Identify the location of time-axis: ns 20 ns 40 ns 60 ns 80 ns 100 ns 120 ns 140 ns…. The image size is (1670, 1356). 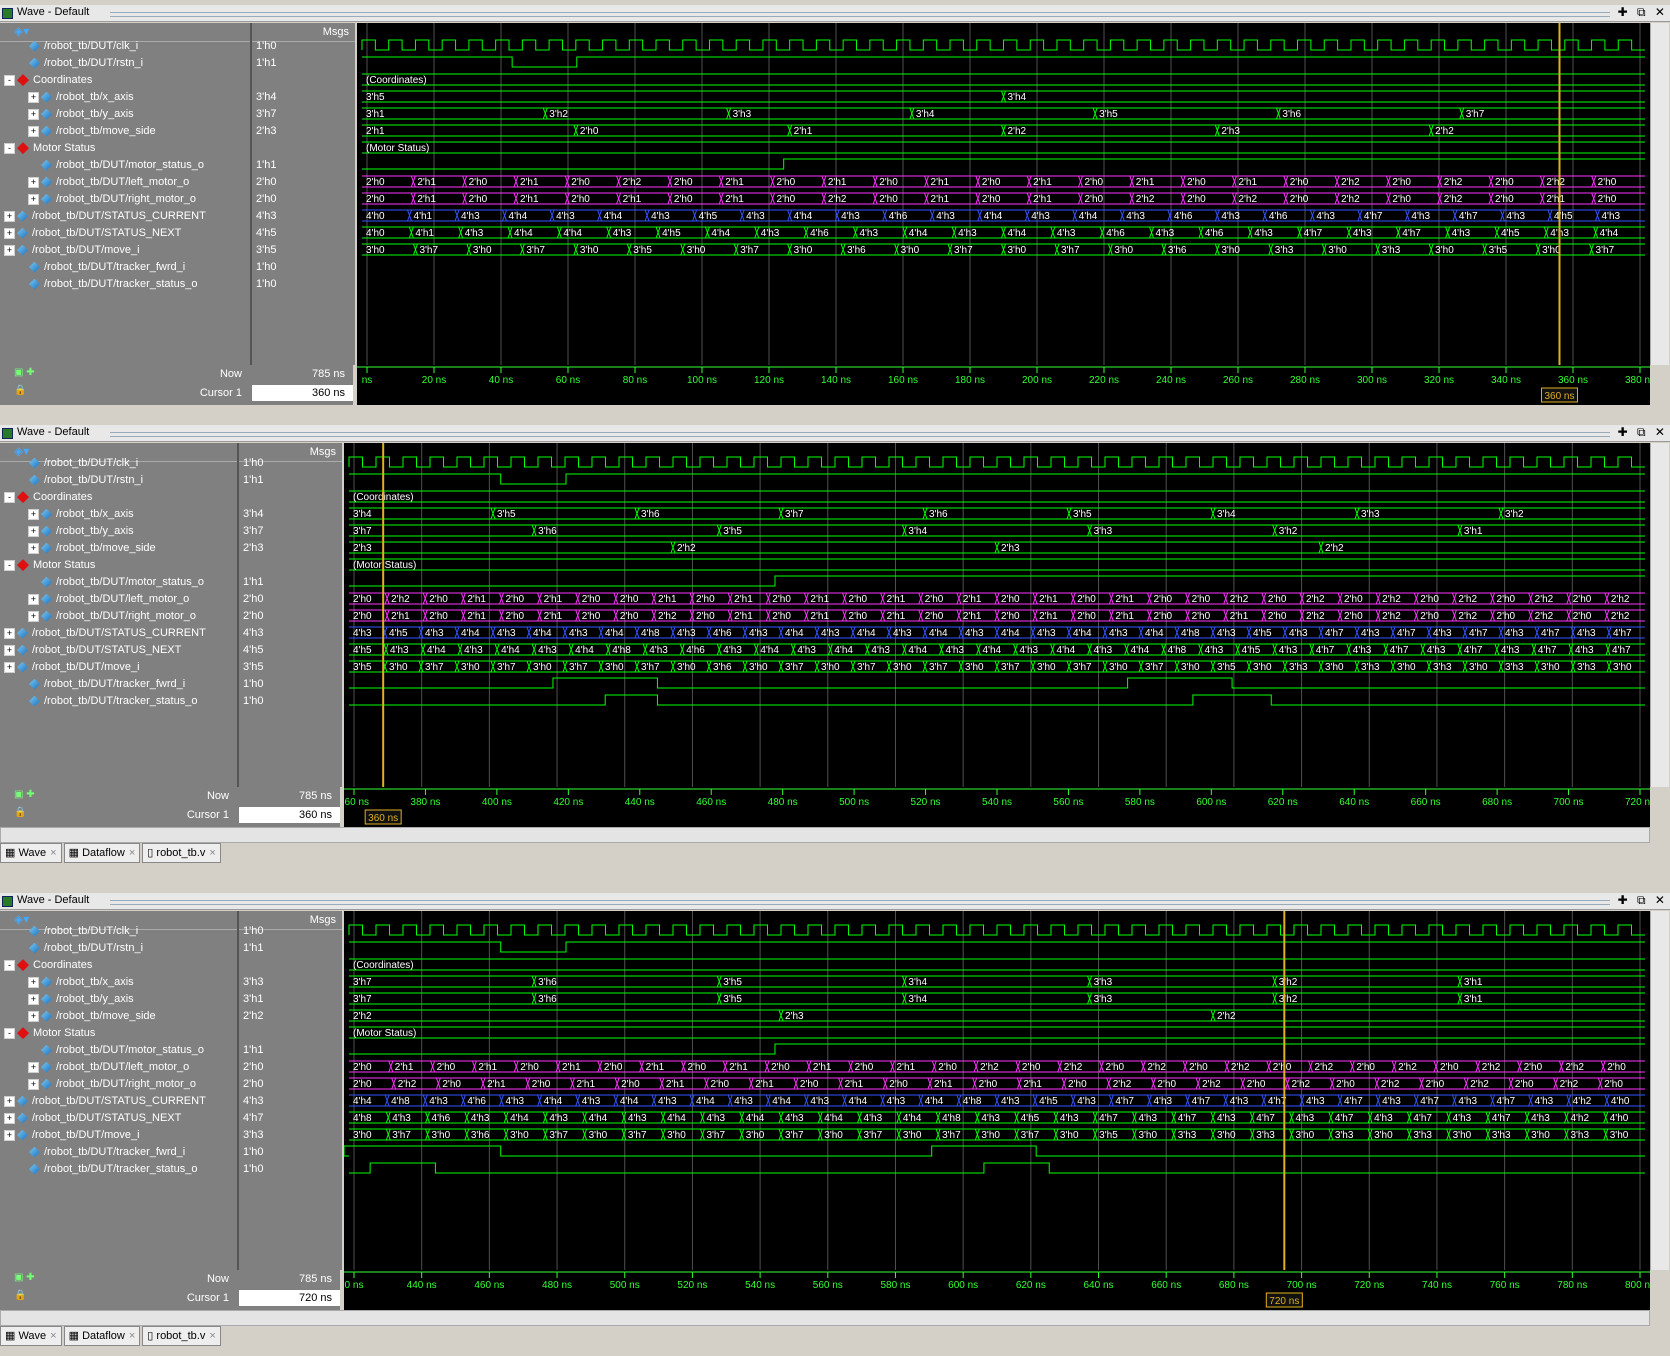
(1003, 385).